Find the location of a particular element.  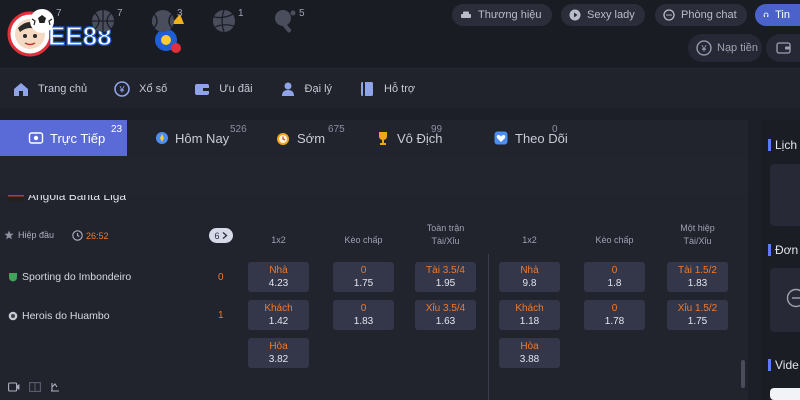

right-title-label: Đơn is located at coordinates (787, 250).